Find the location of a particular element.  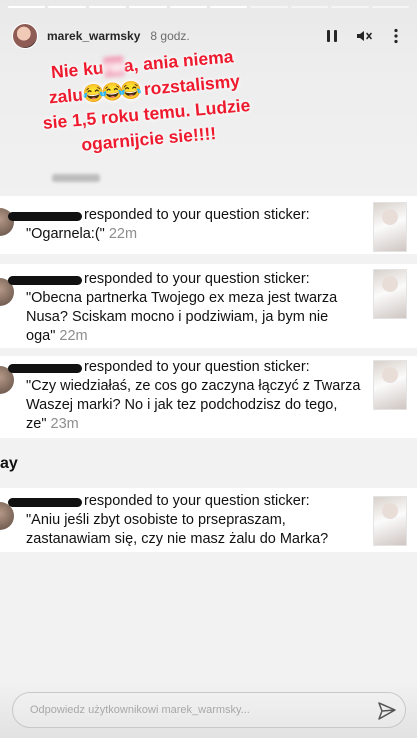

avatar is located at coordinates (25, 36).